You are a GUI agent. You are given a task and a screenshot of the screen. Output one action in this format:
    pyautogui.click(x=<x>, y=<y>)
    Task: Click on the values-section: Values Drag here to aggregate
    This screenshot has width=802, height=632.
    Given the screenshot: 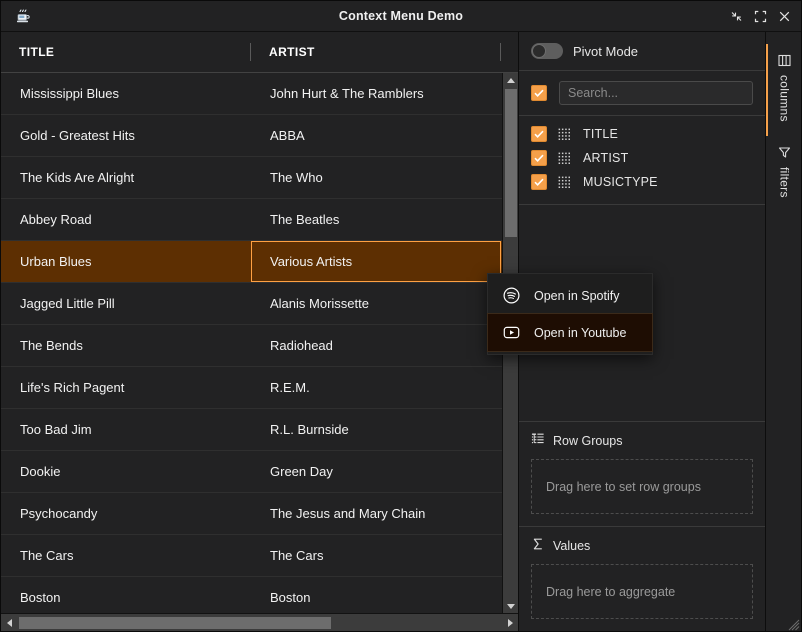 What is the action you would take?
    pyautogui.click(x=642, y=579)
    